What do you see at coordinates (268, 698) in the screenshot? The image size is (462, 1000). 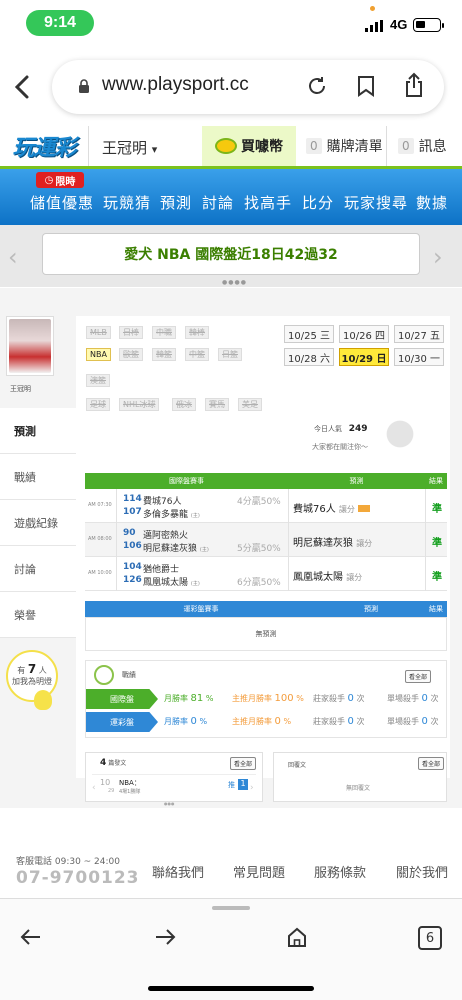 I see `intl-home-rate: 主推月勝率 100 %` at bounding box center [268, 698].